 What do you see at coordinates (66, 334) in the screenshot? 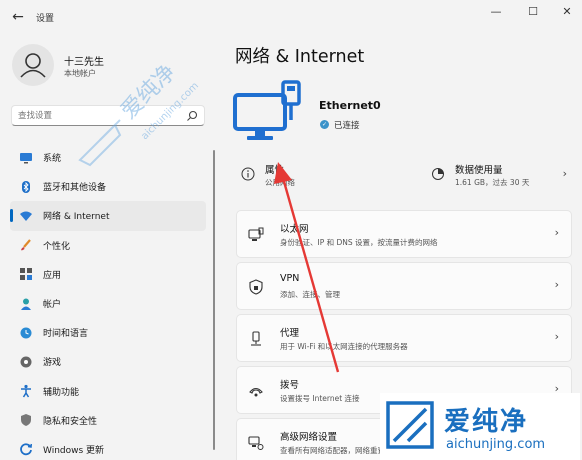
I see `sidebar-item-label: 时间和语言` at bounding box center [66, 334].